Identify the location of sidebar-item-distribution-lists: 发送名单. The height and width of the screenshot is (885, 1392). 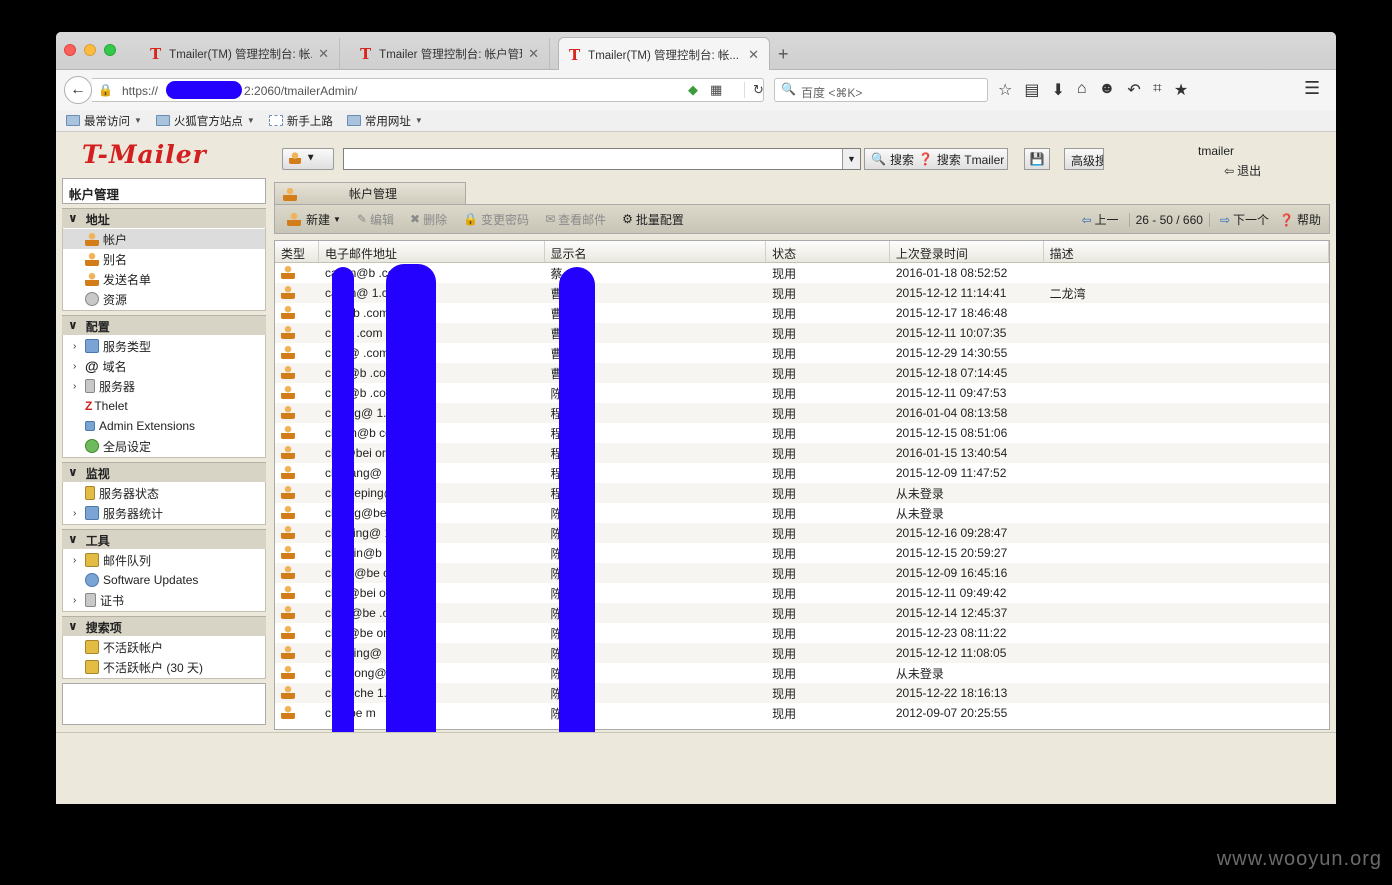
(164, 279).